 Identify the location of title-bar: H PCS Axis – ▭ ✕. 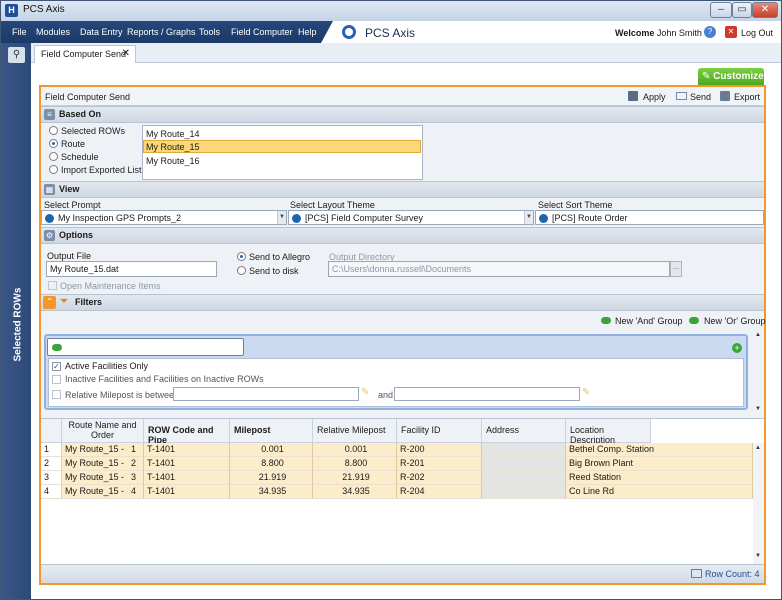
(391, 11).